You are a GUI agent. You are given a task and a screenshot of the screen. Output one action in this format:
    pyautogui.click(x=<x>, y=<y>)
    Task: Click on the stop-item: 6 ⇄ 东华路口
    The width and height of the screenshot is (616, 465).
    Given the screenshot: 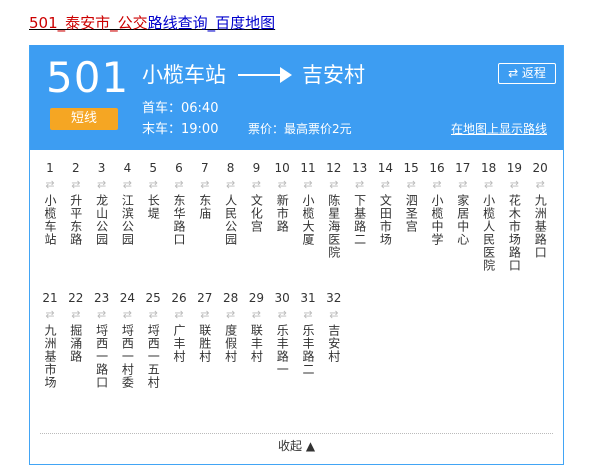 What is the action you would take?
    pyautogui.click(x=179, y=203)
    